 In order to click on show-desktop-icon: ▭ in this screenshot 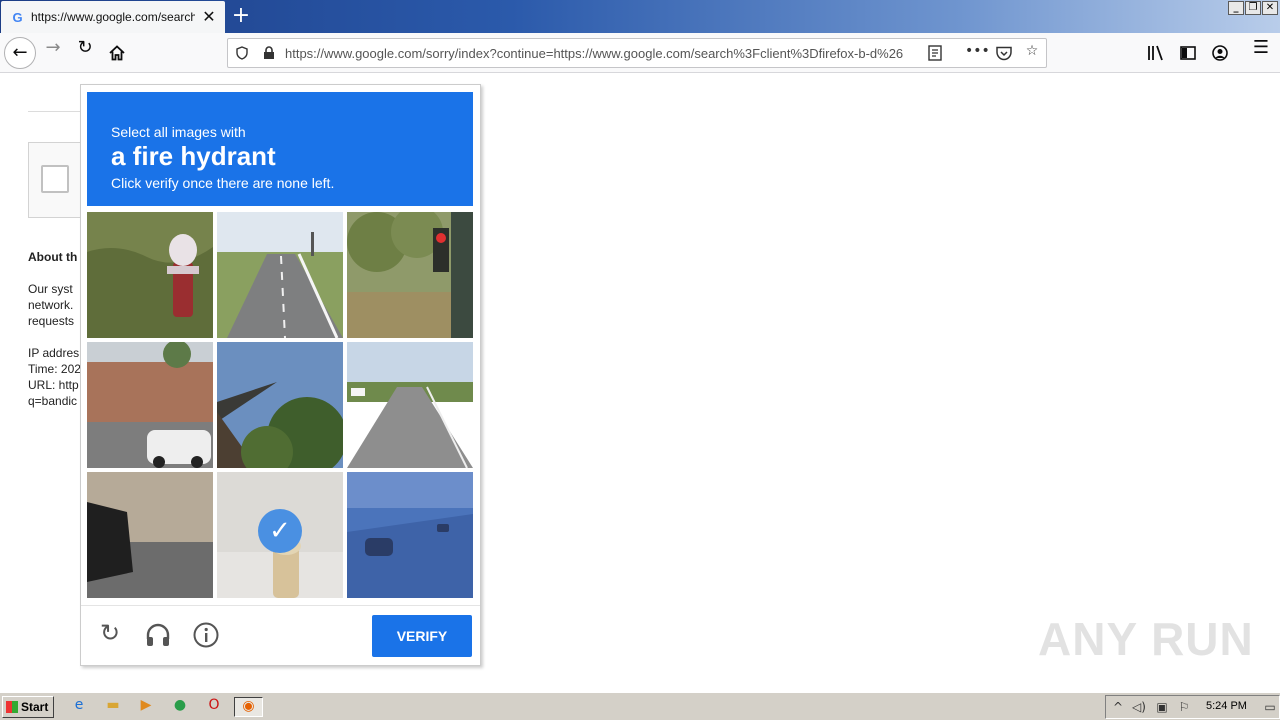, I will do `click(1270, 707)`.